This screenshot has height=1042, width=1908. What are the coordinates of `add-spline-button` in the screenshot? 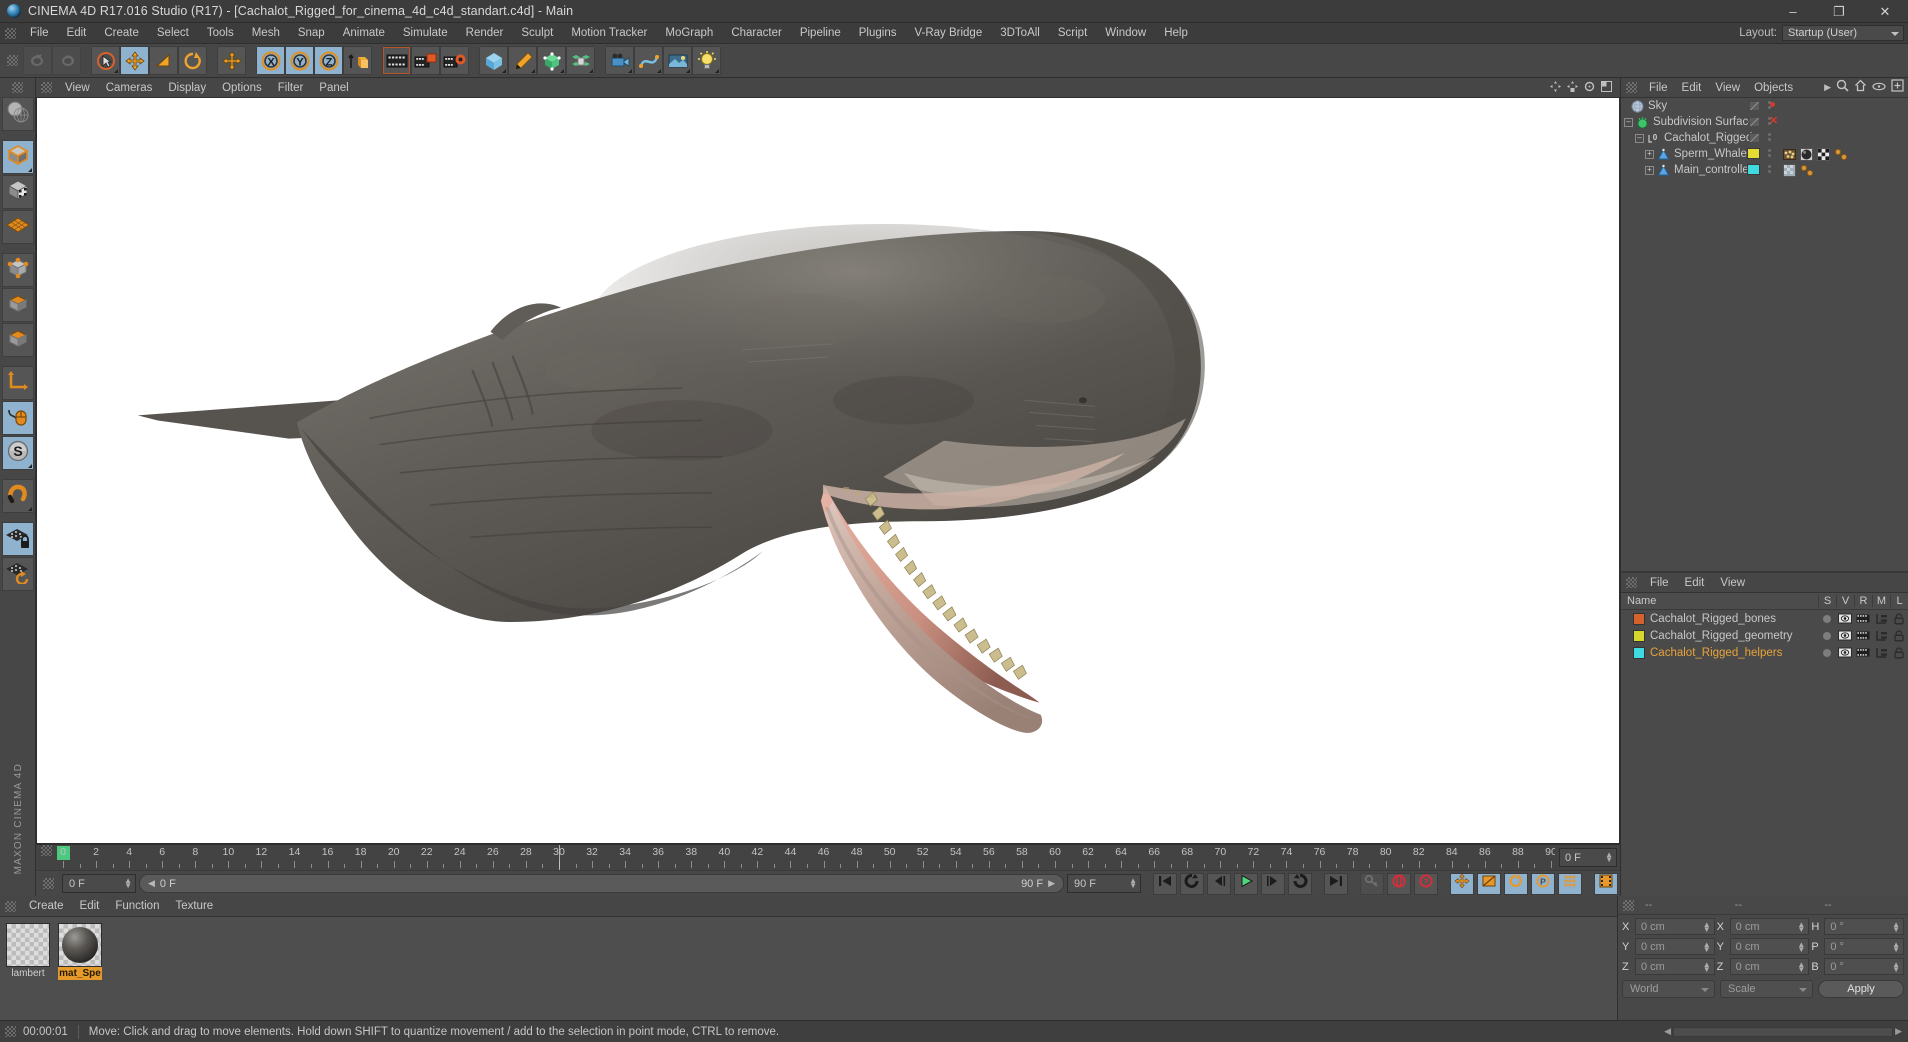 It's located at (522, 60).